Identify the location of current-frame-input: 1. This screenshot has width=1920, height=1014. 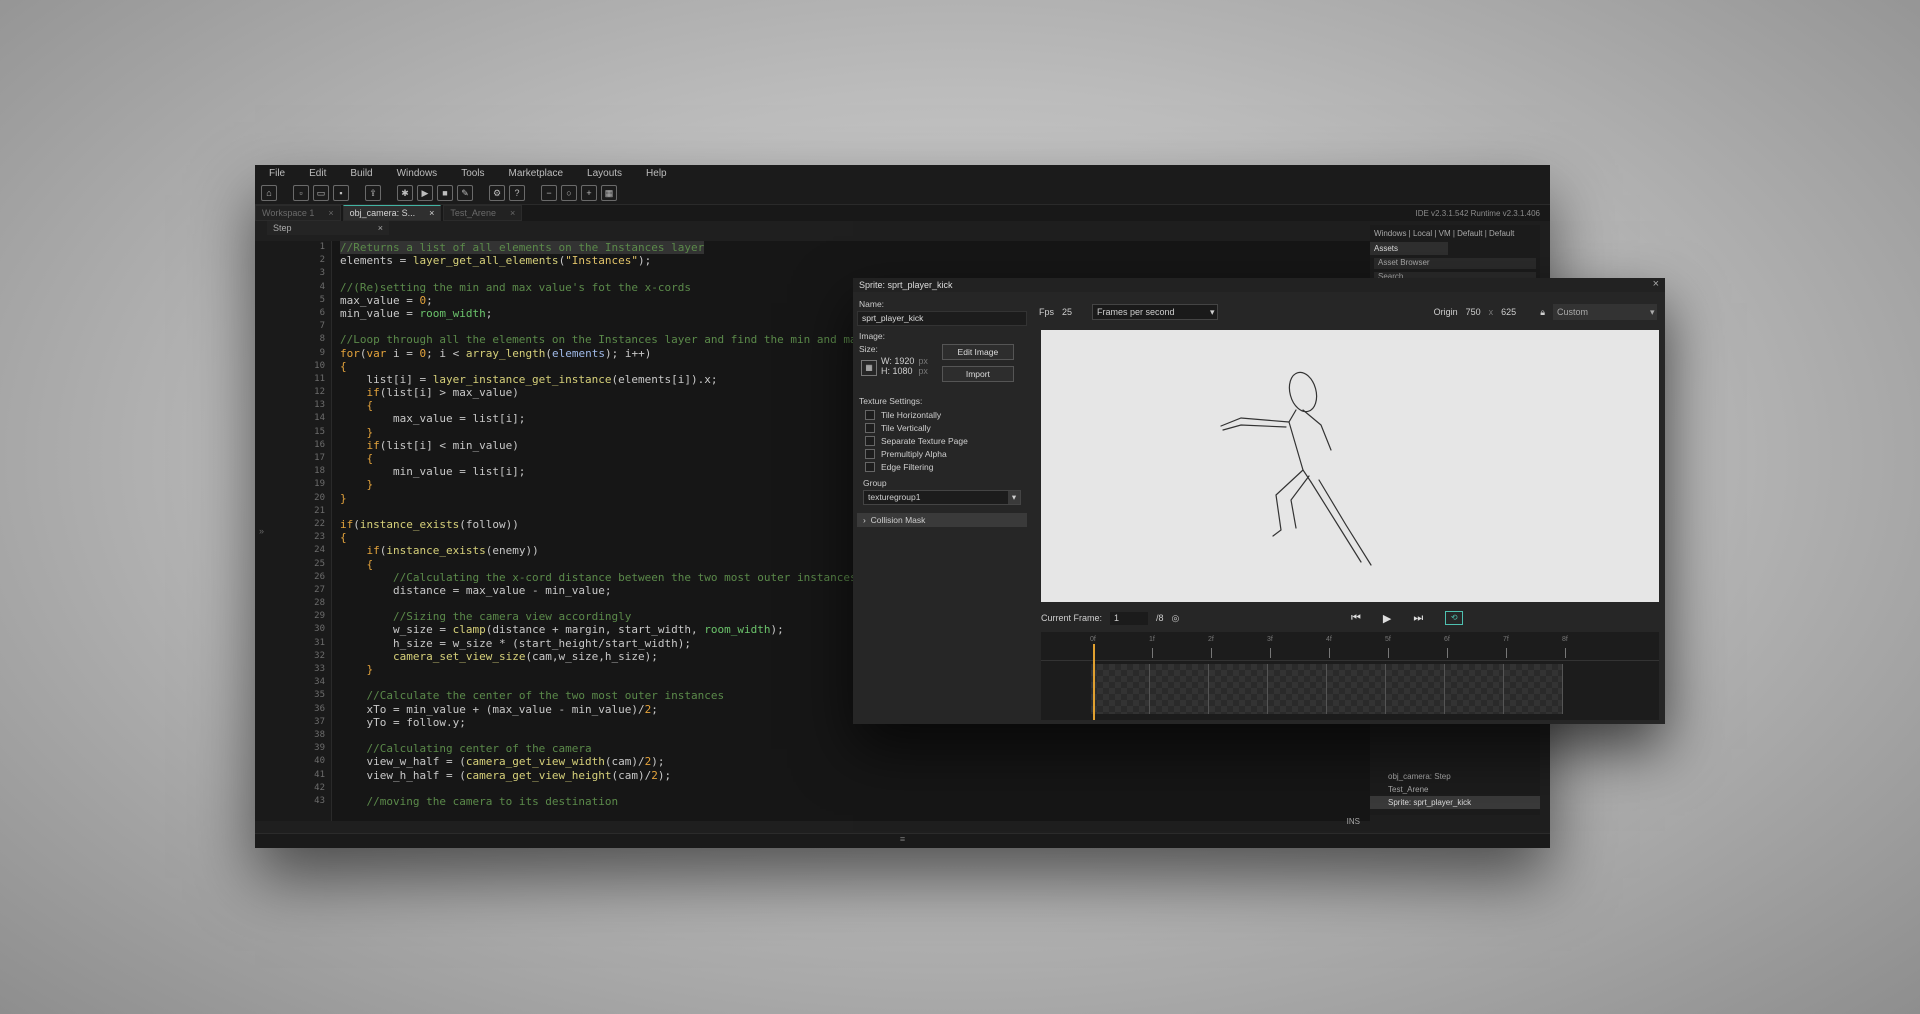
(1129, 618).